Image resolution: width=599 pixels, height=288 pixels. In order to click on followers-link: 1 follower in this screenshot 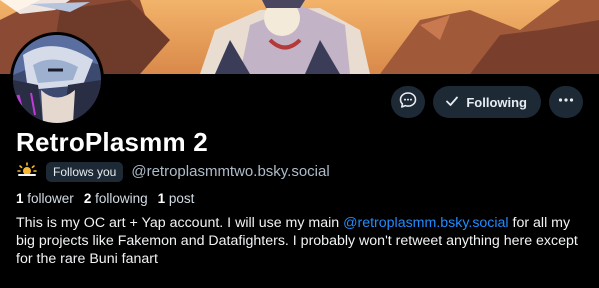, I will do `click(45, 198)`.